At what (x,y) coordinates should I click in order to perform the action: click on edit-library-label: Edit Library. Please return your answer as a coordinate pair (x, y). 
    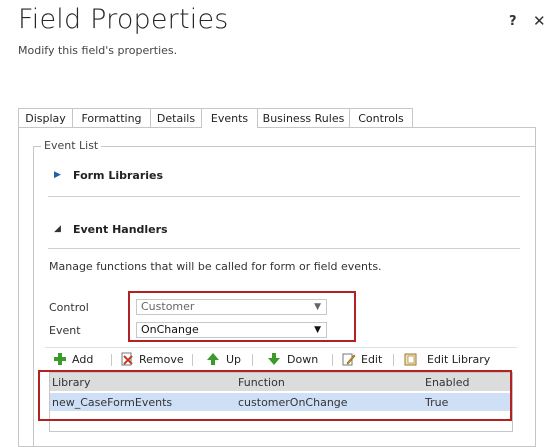
    Looking at the image, I should click on (459, 359).